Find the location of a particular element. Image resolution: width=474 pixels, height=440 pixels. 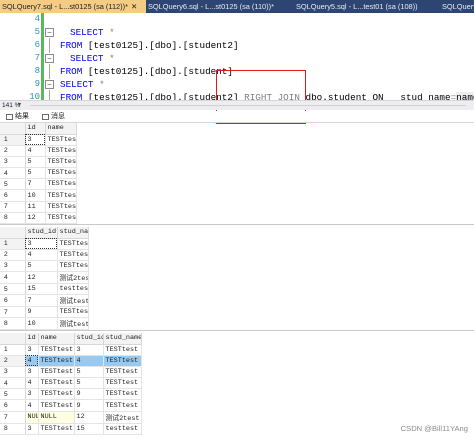

table-row: 35TESTtest is located at coordinates (44, 266).